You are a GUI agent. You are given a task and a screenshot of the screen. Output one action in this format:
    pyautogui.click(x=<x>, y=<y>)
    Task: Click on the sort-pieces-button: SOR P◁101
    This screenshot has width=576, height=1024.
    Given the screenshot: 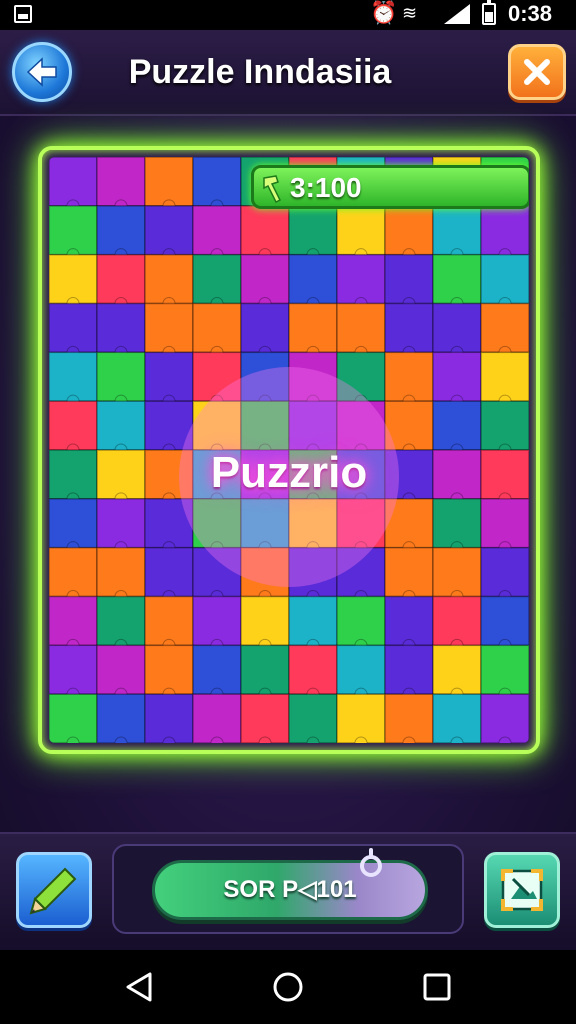 What is the action you would take?
    pyautogui.click(x=290, y=890)
    